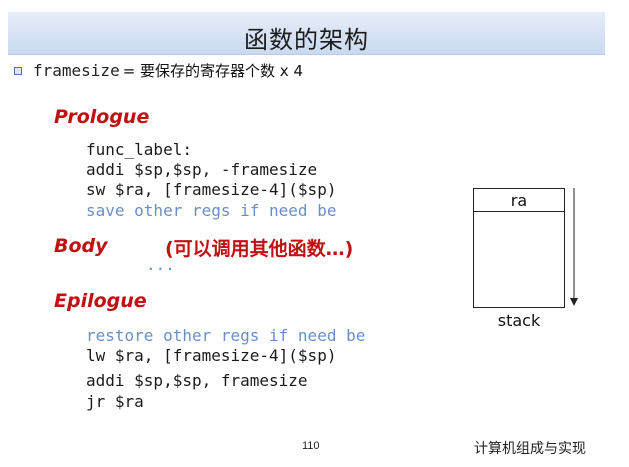 The image size is (629, 467). I want to click on prologue-heading: Prologue, so click(102, 117).